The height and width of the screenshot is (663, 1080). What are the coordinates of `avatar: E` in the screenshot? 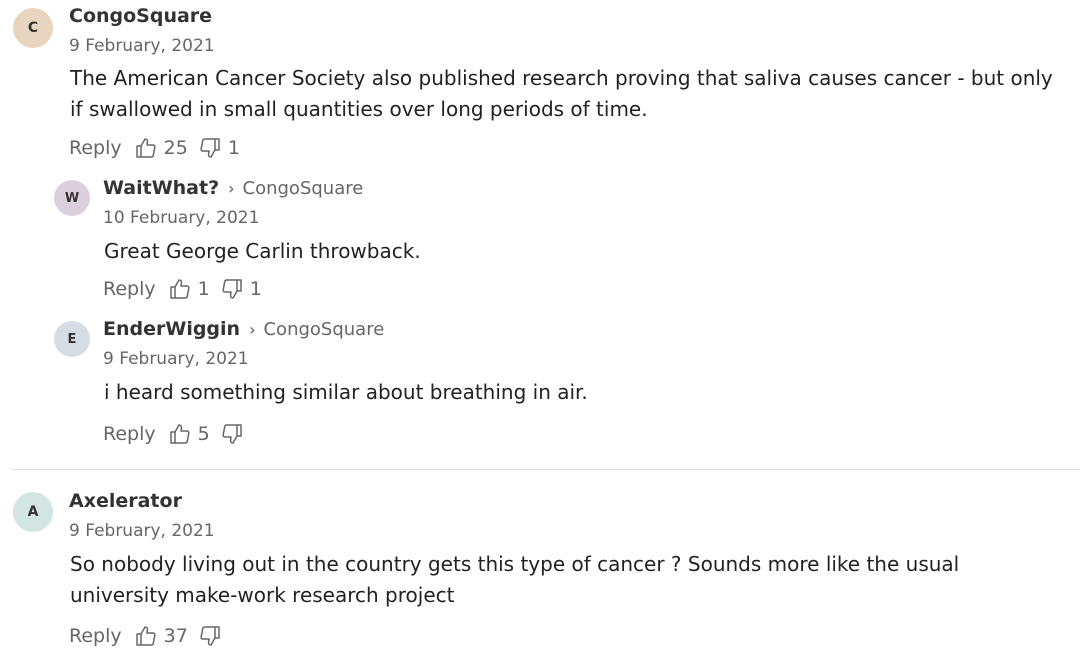 It's located at (72, 339).